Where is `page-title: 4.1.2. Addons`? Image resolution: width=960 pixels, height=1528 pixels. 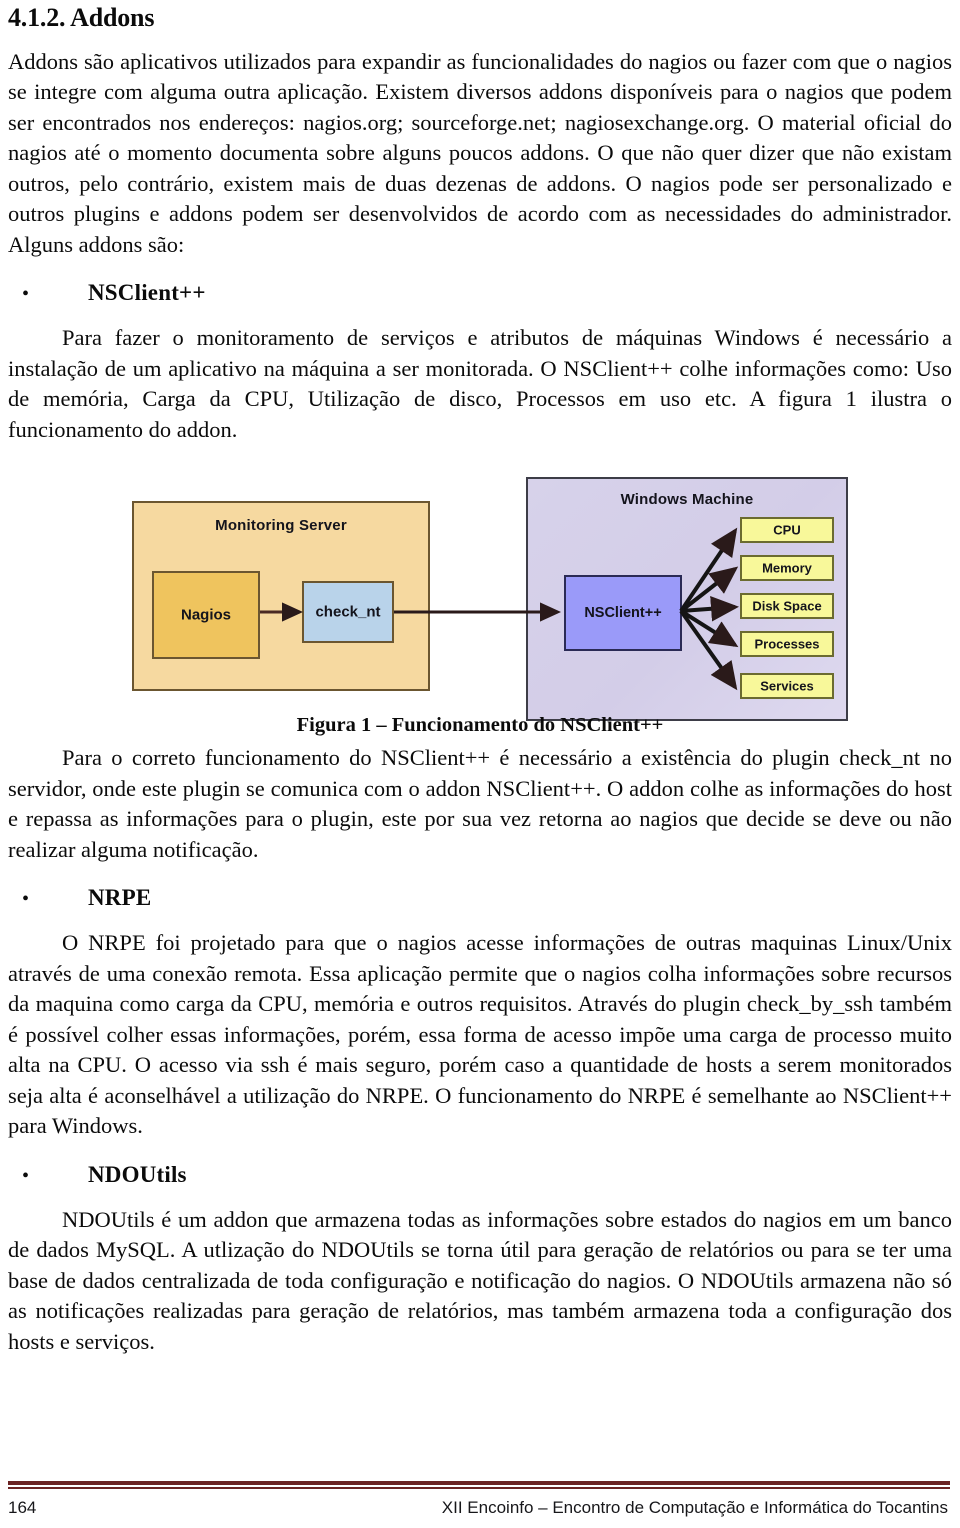
page-title: 4.1.2. Addons is located at coordinates (81, 17).